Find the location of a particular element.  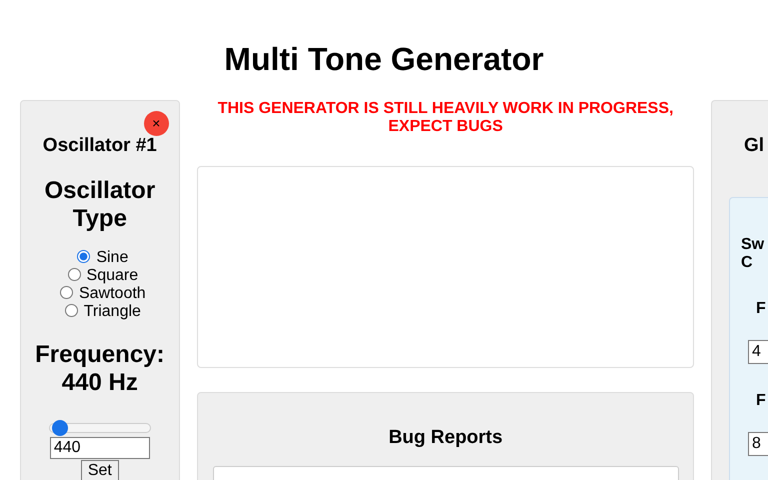

page-title: Multi Tone Generator is located at coordinates (384, 59).